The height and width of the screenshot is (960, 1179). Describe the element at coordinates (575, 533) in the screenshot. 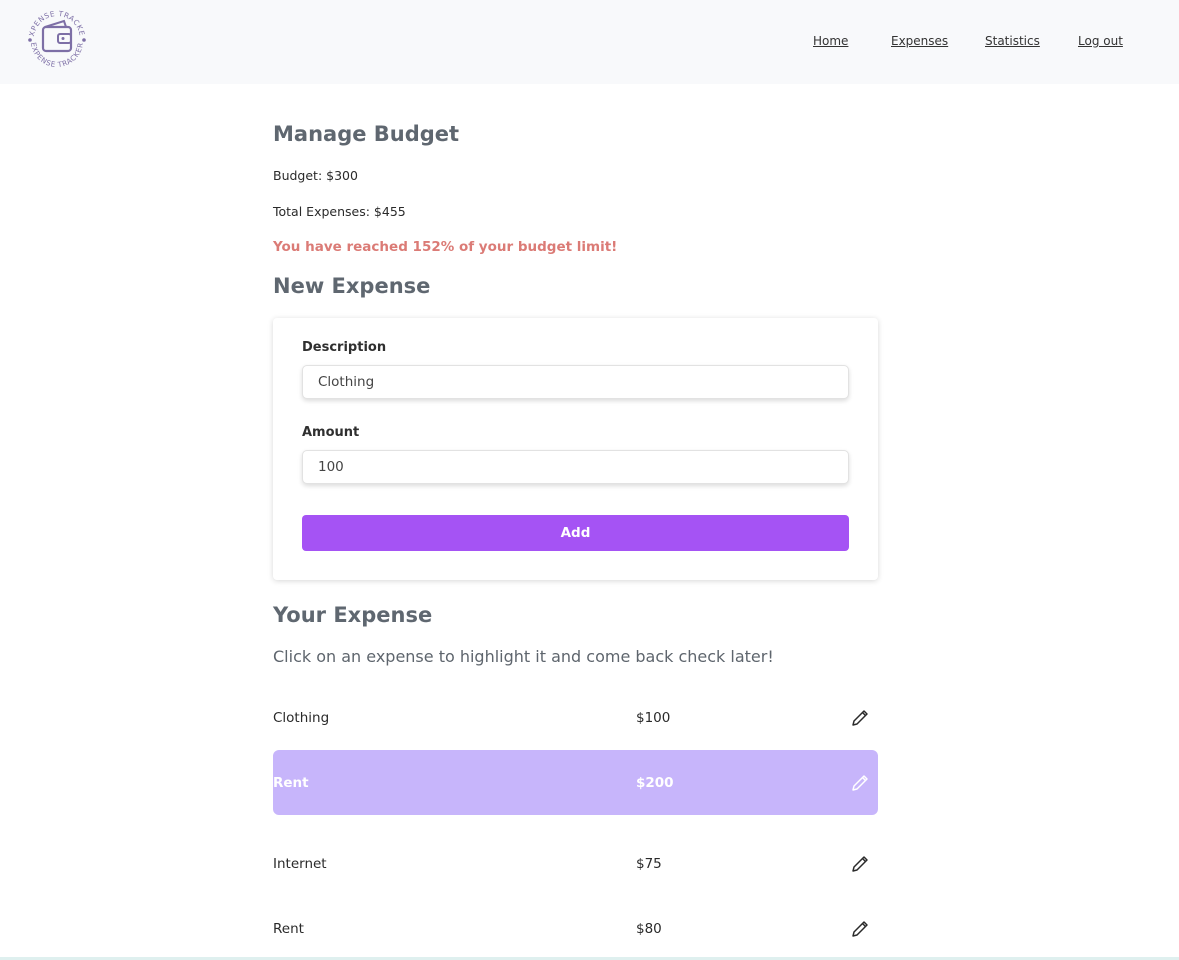

I see `add-expense-button: Add` at that location.